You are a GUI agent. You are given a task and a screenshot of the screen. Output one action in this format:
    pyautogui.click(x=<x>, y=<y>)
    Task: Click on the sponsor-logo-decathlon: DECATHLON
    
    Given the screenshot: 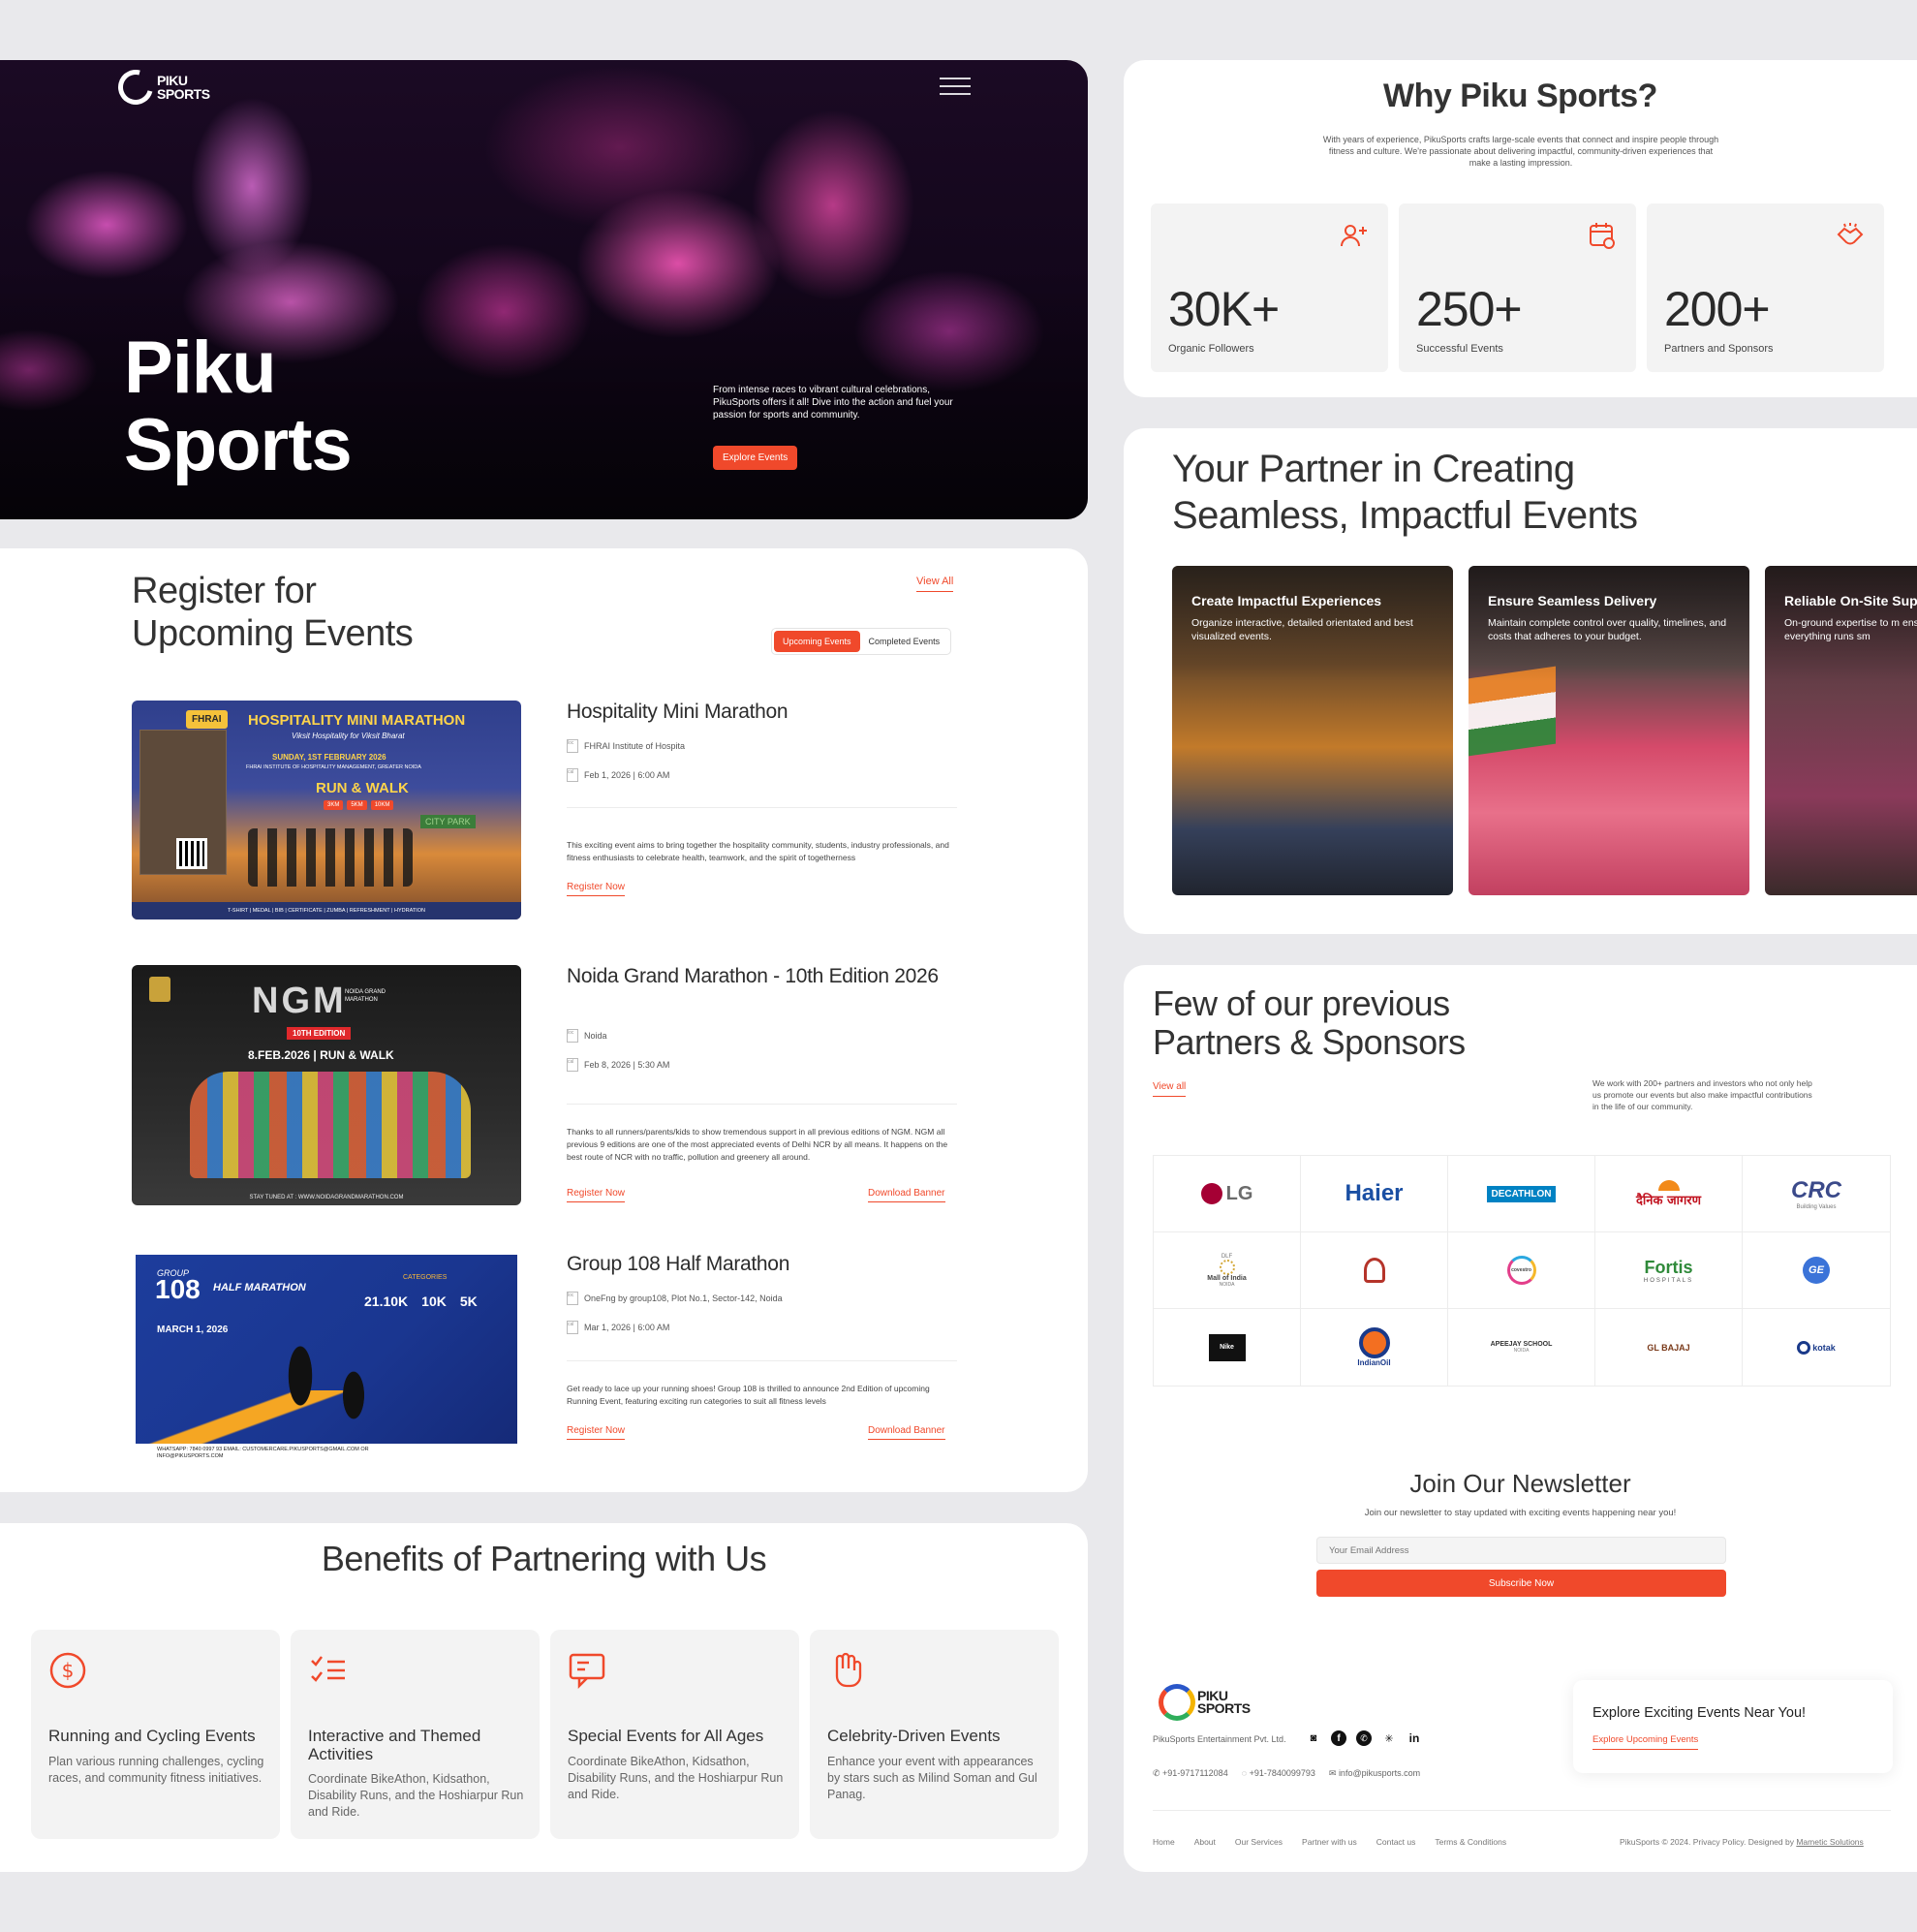 What is the action you would take?
    pyautogui.click(x=1522, y=1194)
    